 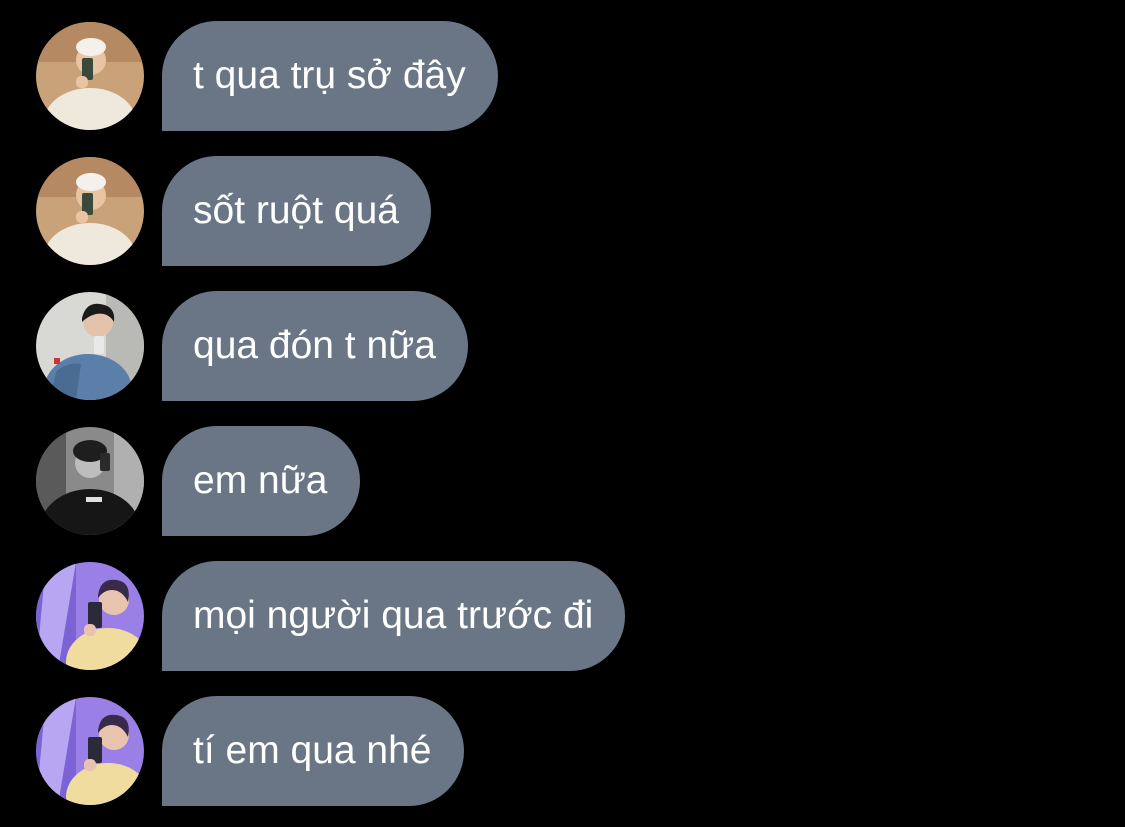 I want to click on user-c-avatar, so click(x=90, y=481).